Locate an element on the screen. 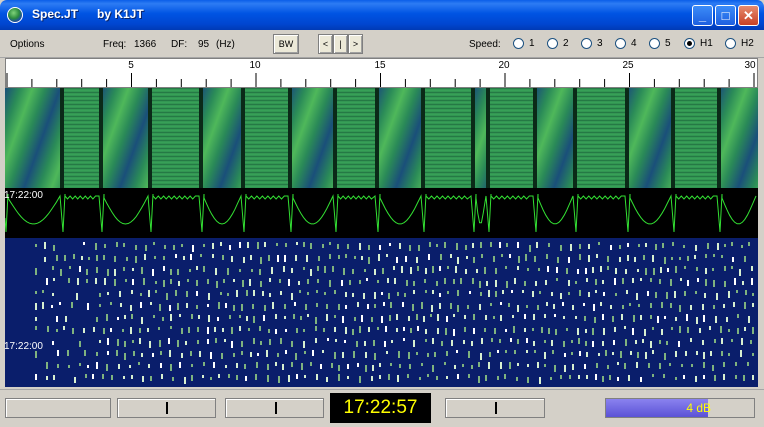  minimize-button: _ is located at coordinates (702, 15).